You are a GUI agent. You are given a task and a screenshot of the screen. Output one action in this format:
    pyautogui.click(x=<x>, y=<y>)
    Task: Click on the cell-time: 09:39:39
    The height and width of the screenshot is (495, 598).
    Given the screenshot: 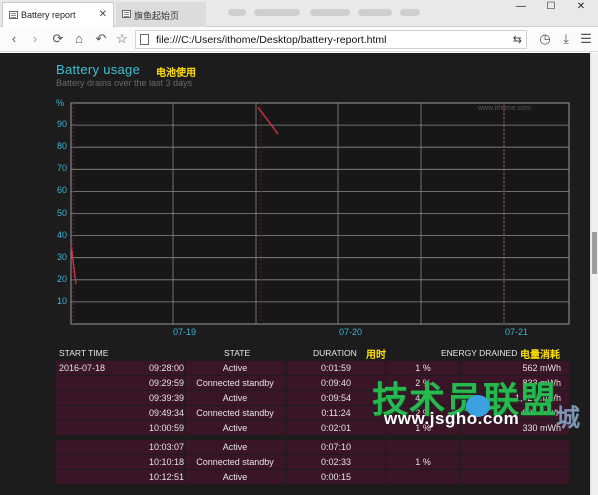 What is the action you would take?
    pyautogui.click(x=166, y=398)
    